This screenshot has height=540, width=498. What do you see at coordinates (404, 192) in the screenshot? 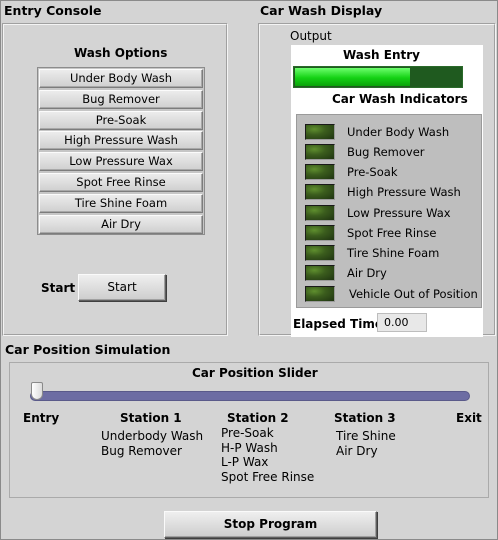
I see `indicator-label: High Pressure Wash` at bounding box center [404, 192].